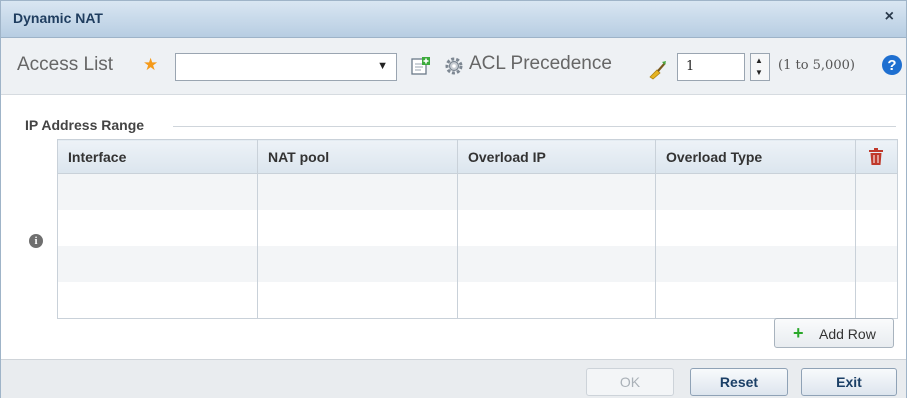  Describe the element at coordinates (157, 156) in the screenshot. I see `column-header-interface: Interface` at that location.